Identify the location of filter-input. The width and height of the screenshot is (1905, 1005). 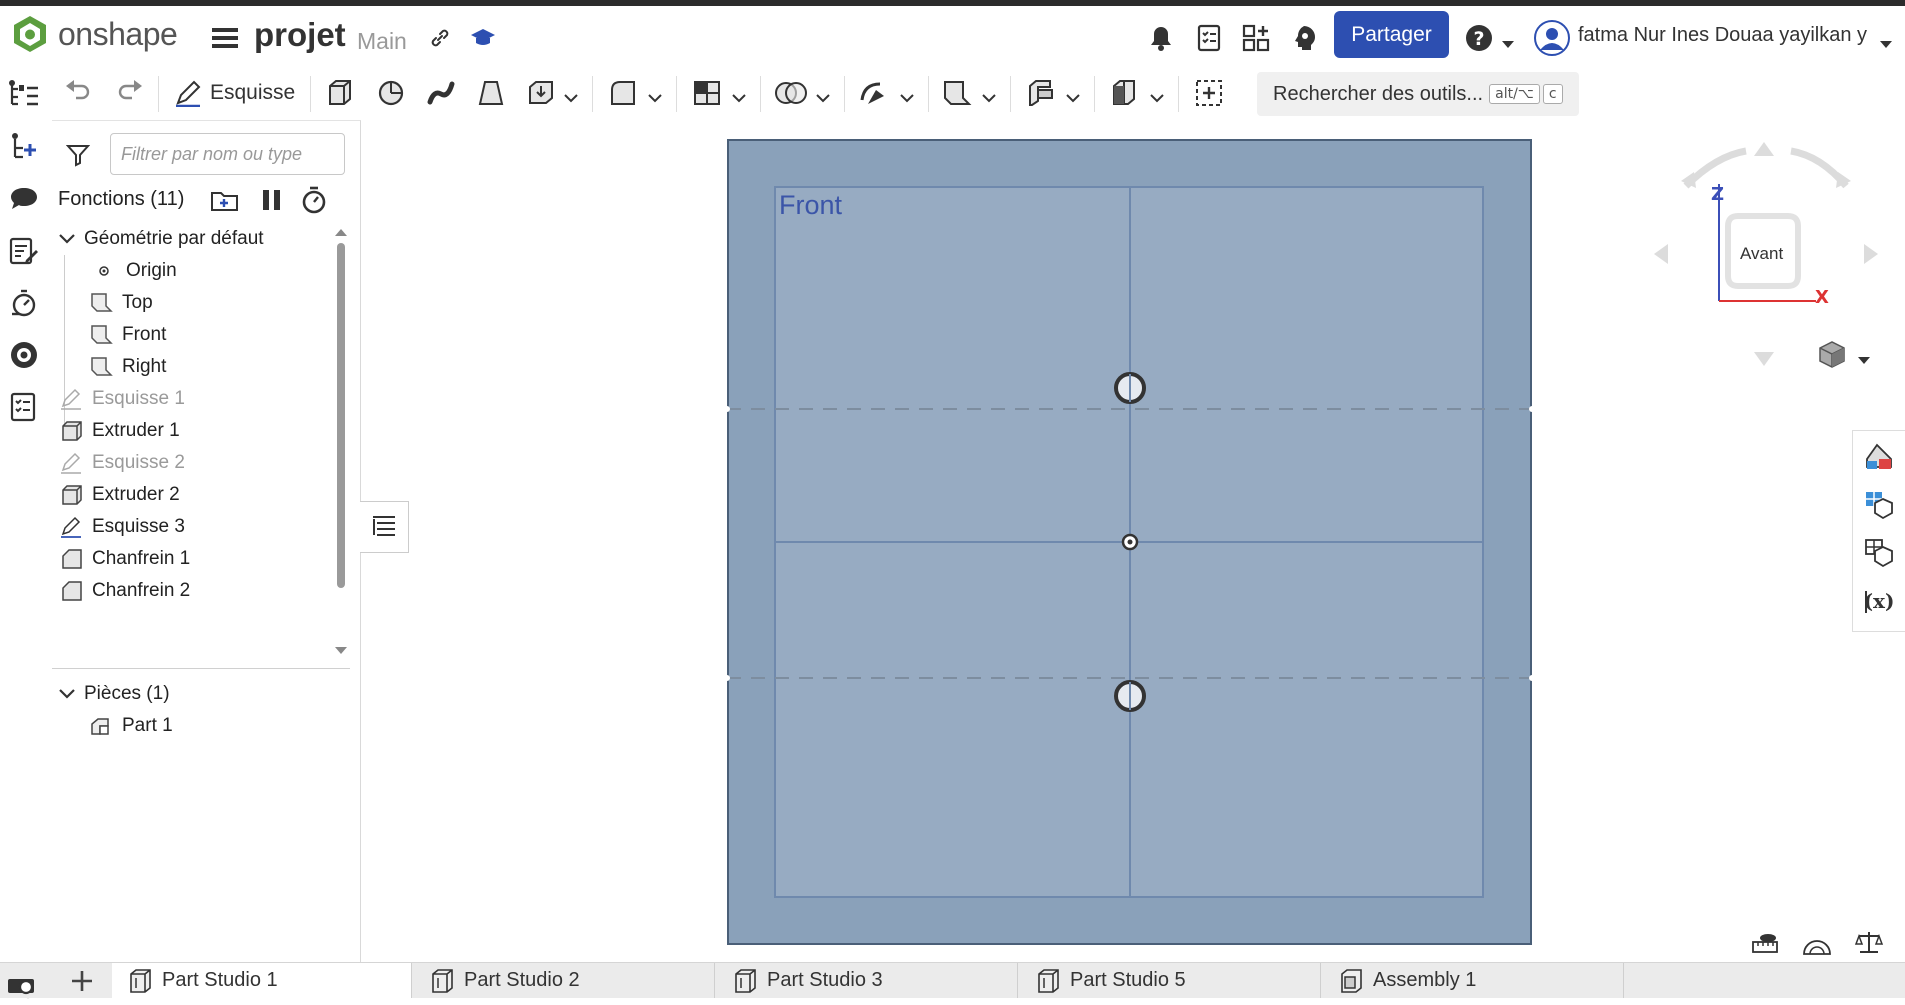
(227, 154).